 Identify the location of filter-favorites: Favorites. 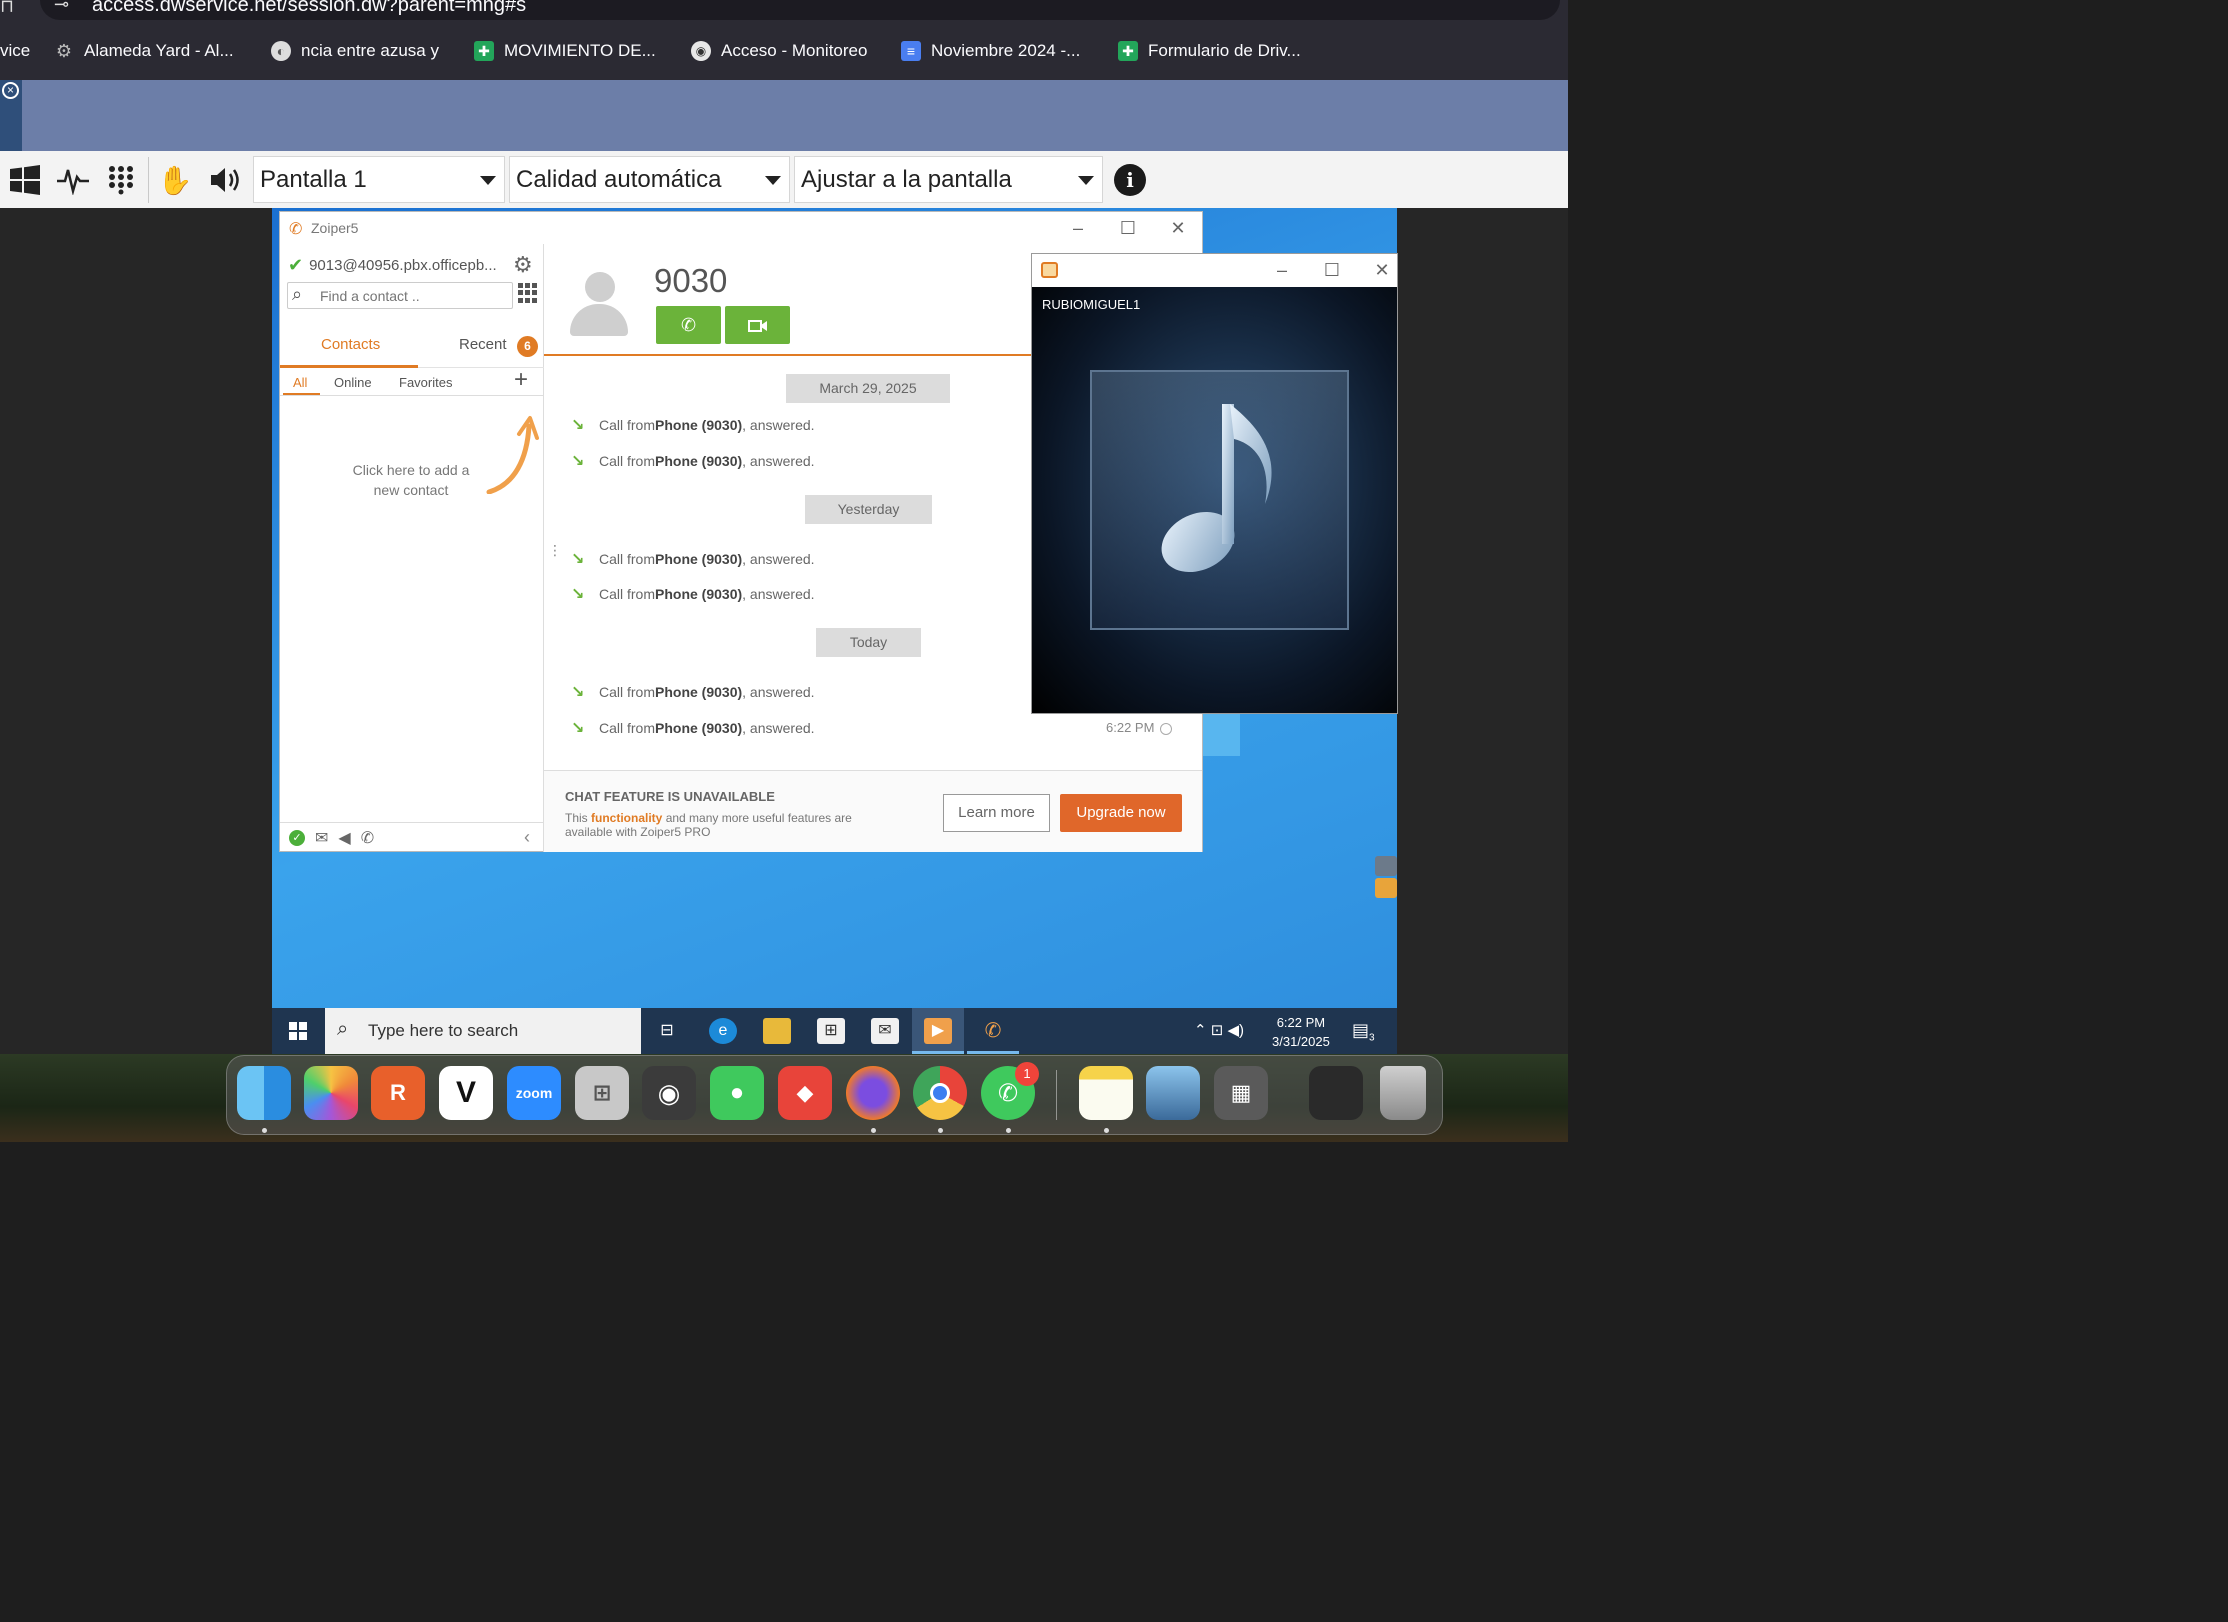
(425, 382).